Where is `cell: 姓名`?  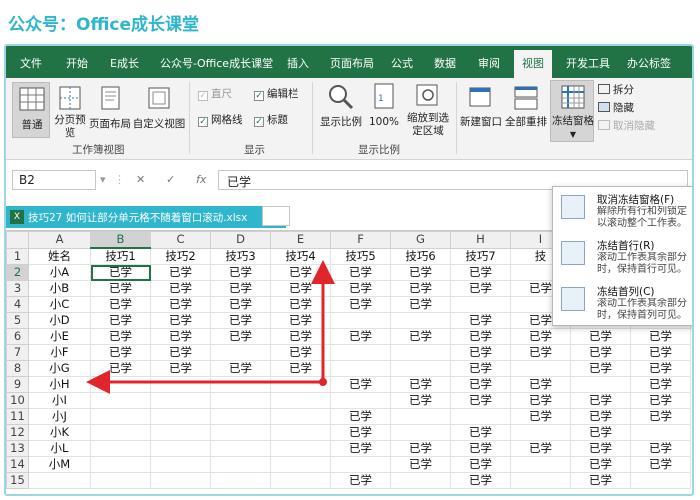
cell: 姓名 is located at coordinates (59, 256).